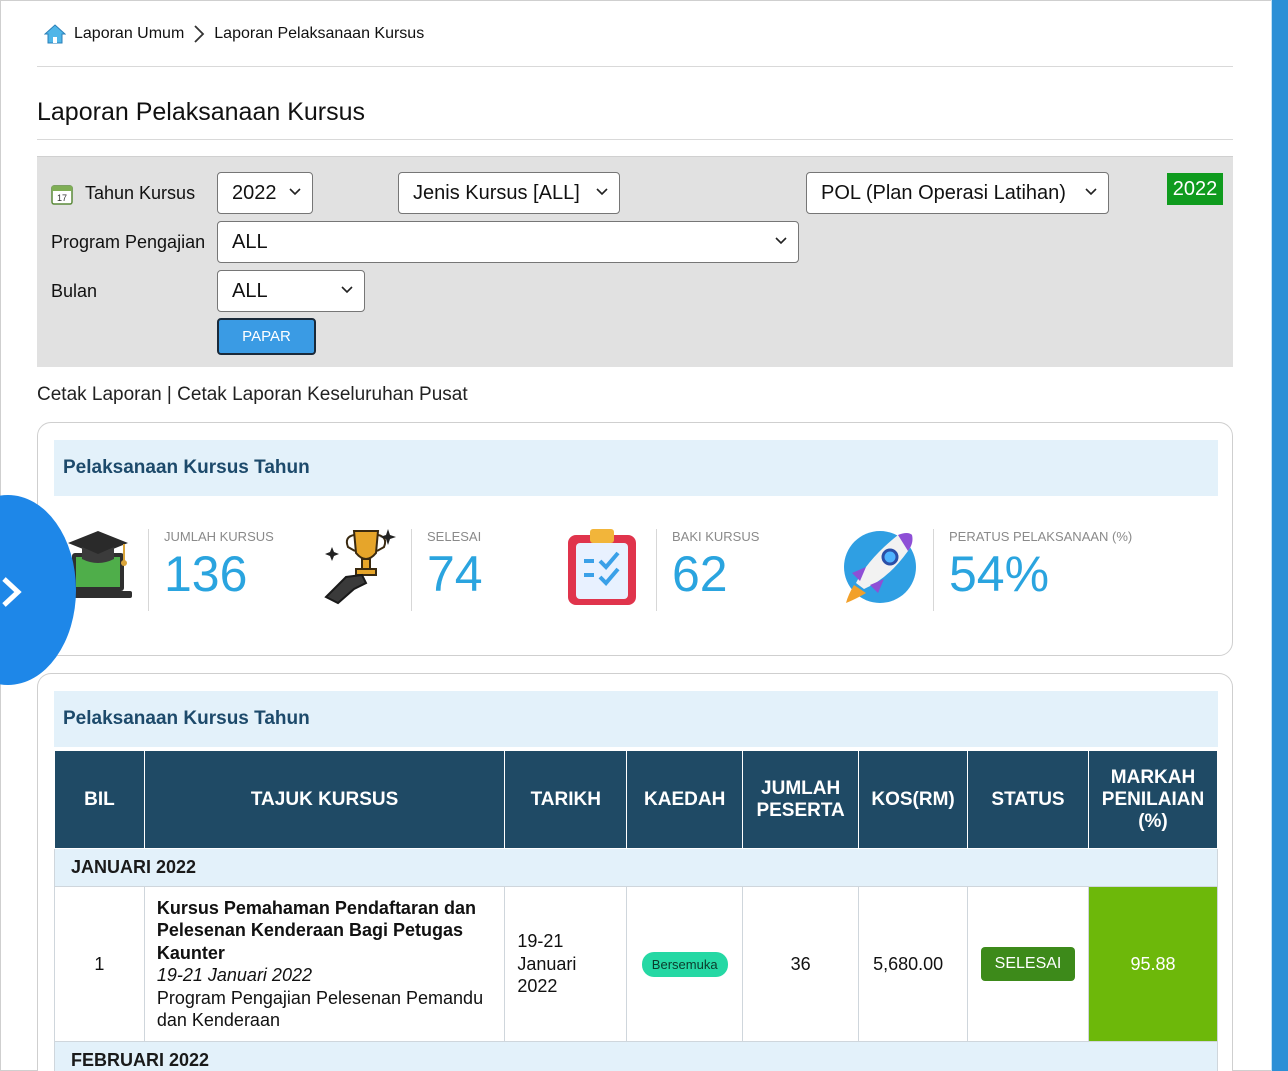 This screenshot has height=1071, width=1288. What do you see at coordinates (1280, 535) in the screenshot?
I see `scrollbar` at bounding box center [1280, 535].